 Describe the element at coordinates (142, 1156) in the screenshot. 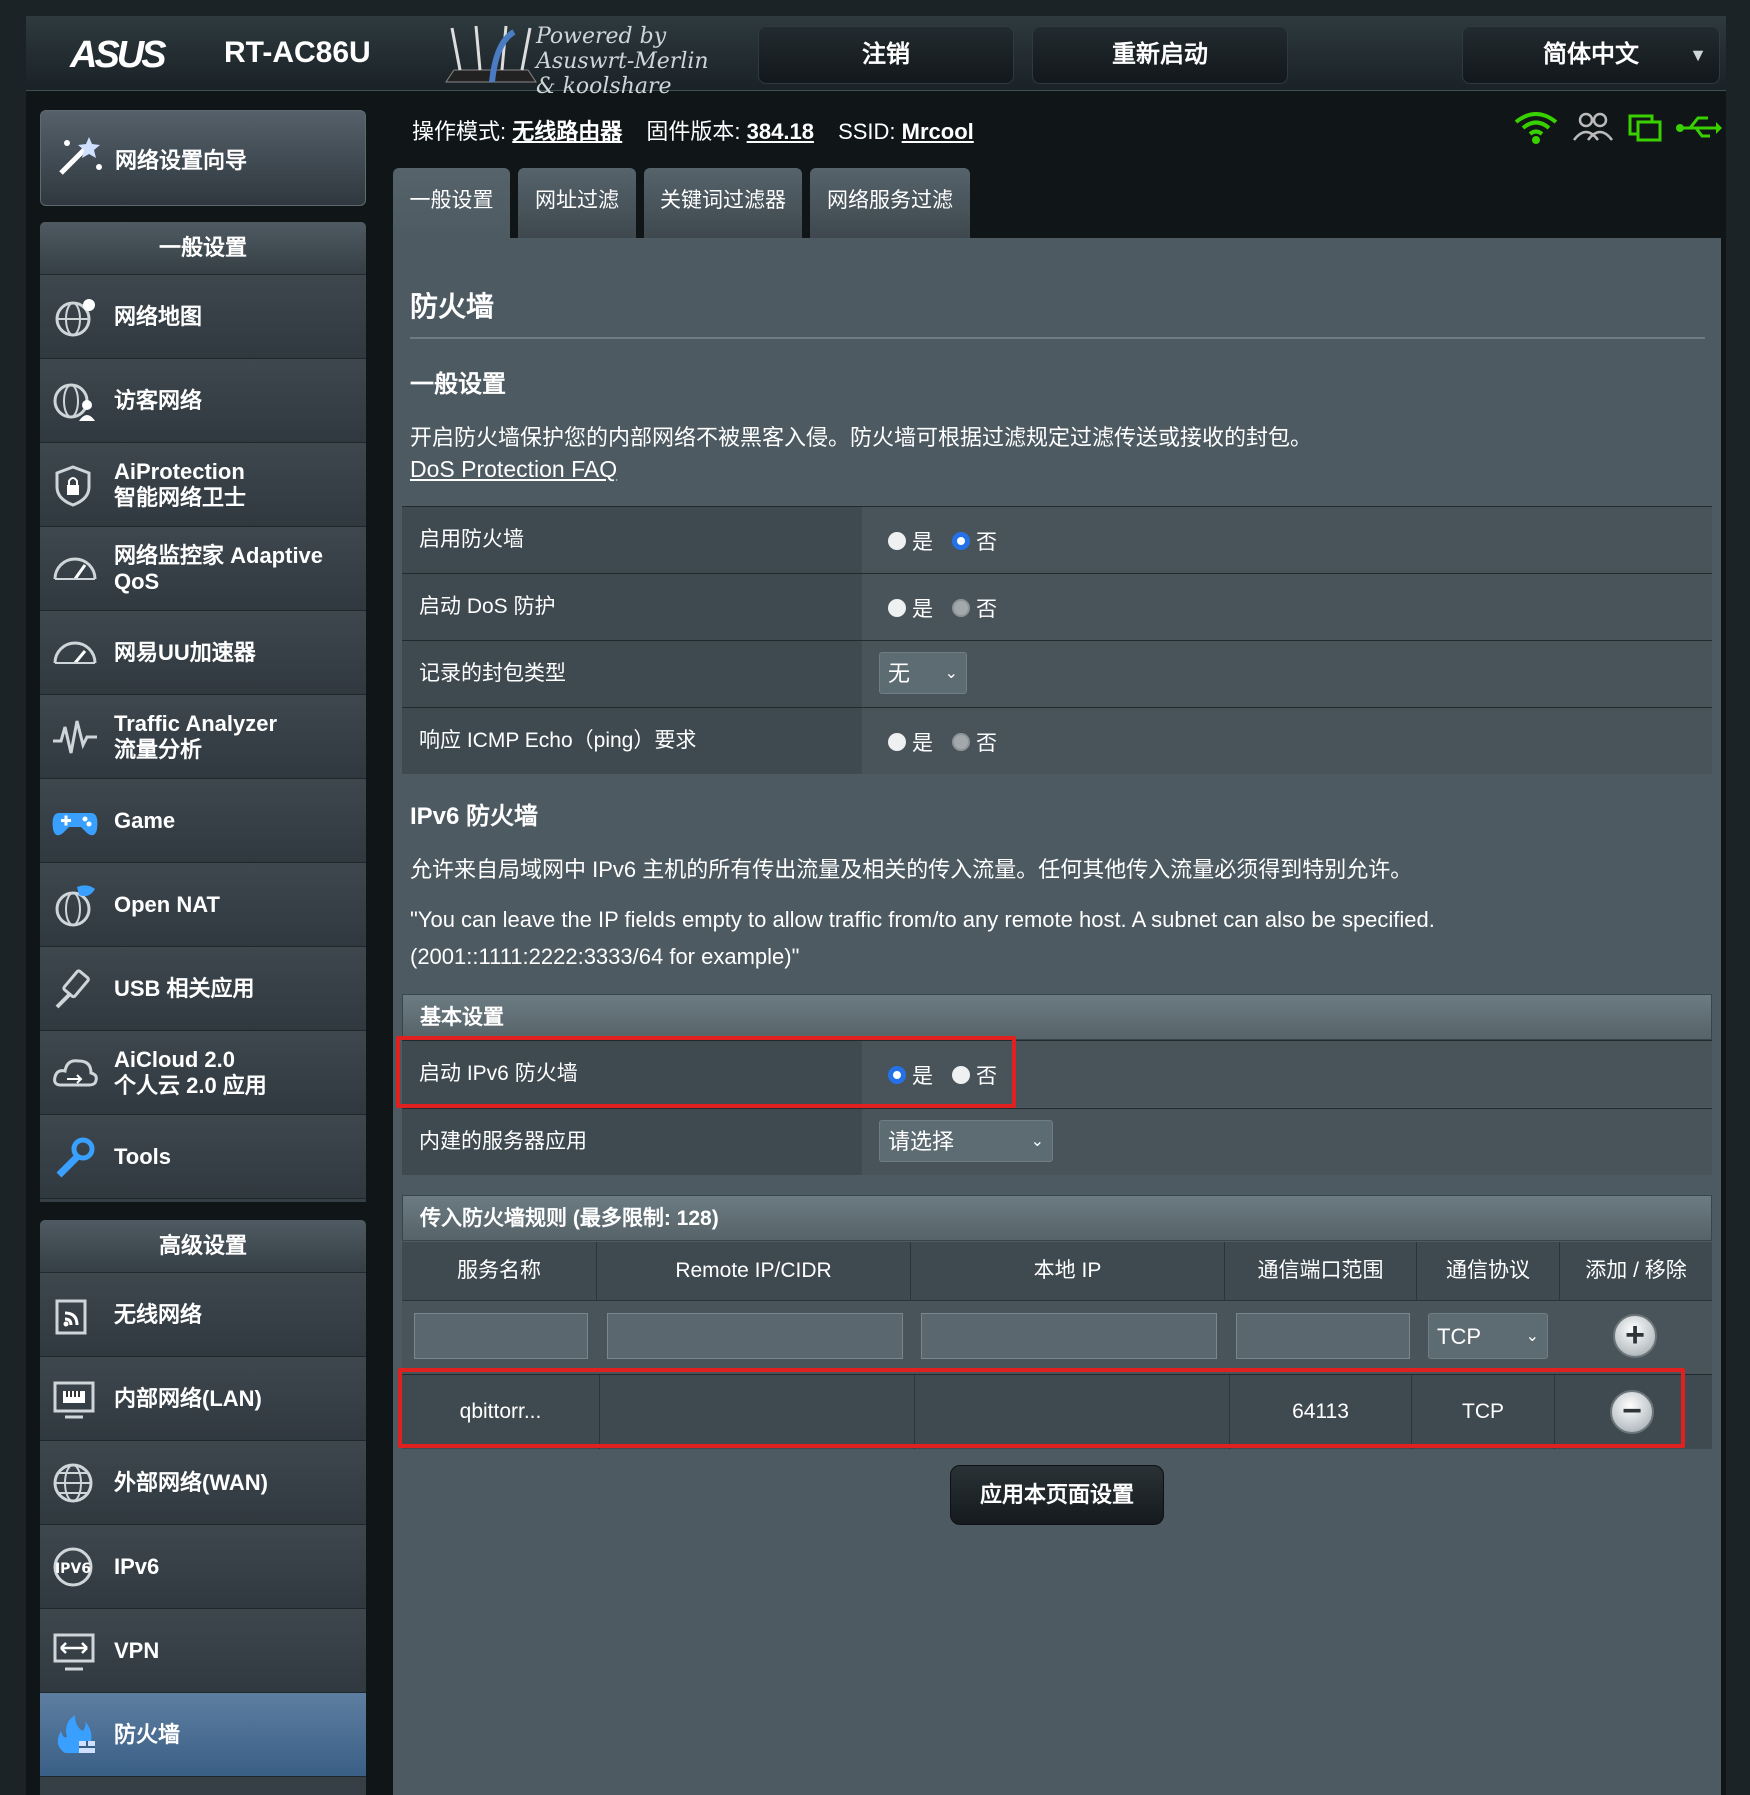

I see `sidebar-item-label: Tools` at that location.